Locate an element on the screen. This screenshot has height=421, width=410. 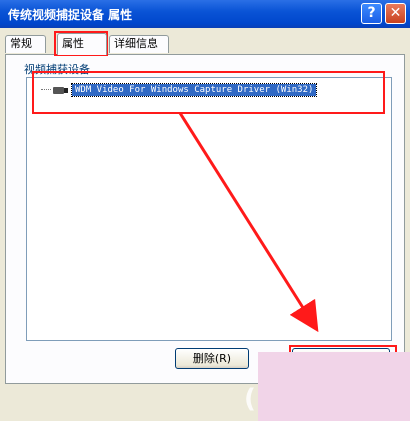
tab-properties: 属性 is located at coordinates (82, 44).